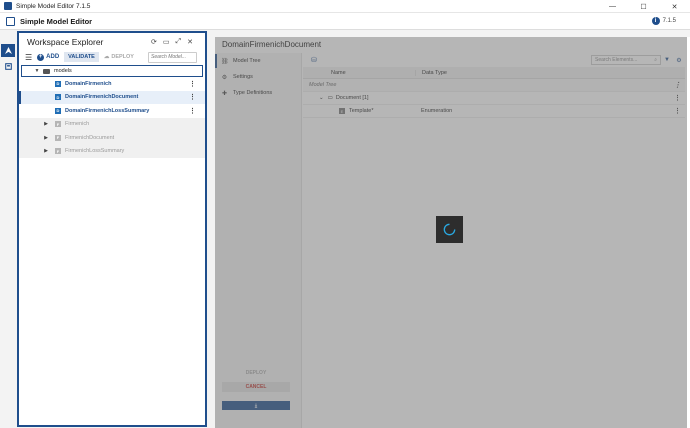 This screenshot has height=428, width=690. What do you see at coordinates (674, 6) in the screenshot?
I see `close-window-button: ✕` at bounding box center [674, 6].